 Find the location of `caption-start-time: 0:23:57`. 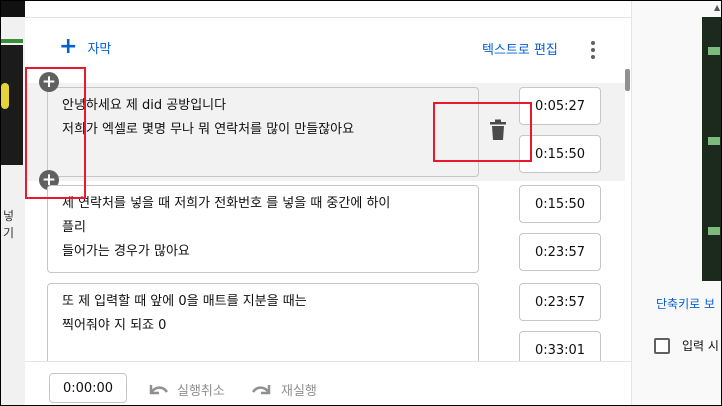

caption-start-time: 0:23:57 is located at coordinates (560, 302).